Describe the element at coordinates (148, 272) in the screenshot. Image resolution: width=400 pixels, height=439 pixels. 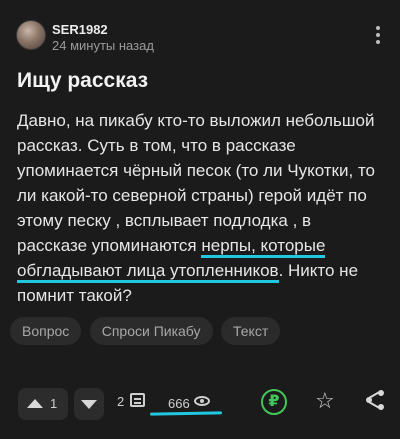
I see `highlighted-text: обгладывают лица утопленников` at that location.